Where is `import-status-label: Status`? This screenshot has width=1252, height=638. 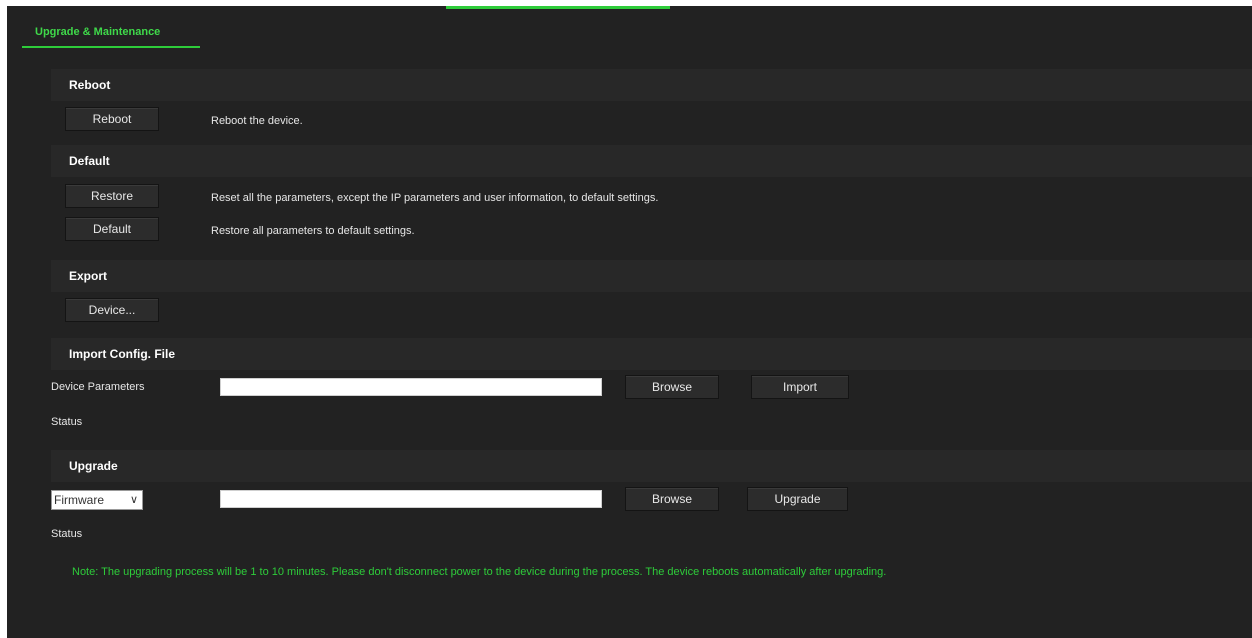
import-status-label: Status is located at coordinates (67, 422).